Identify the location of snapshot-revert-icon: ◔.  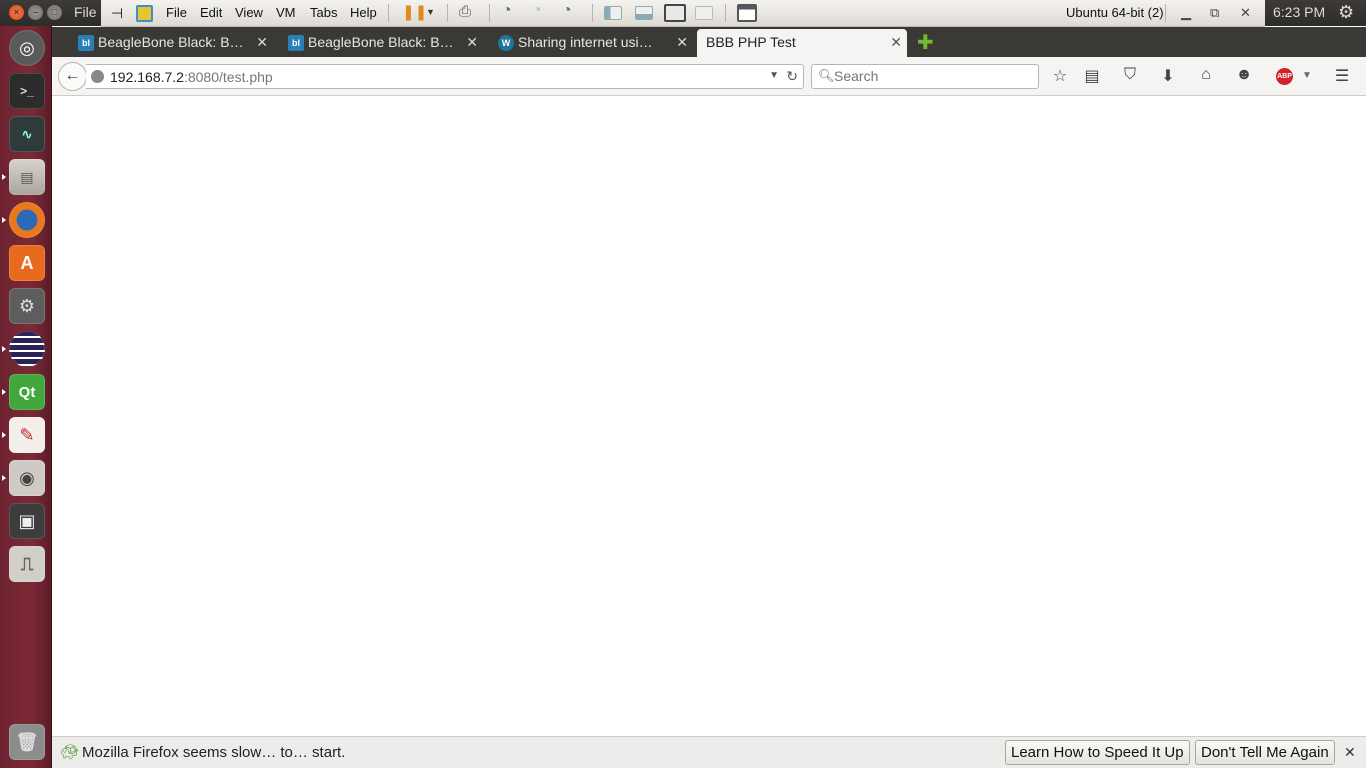
(537, 11).